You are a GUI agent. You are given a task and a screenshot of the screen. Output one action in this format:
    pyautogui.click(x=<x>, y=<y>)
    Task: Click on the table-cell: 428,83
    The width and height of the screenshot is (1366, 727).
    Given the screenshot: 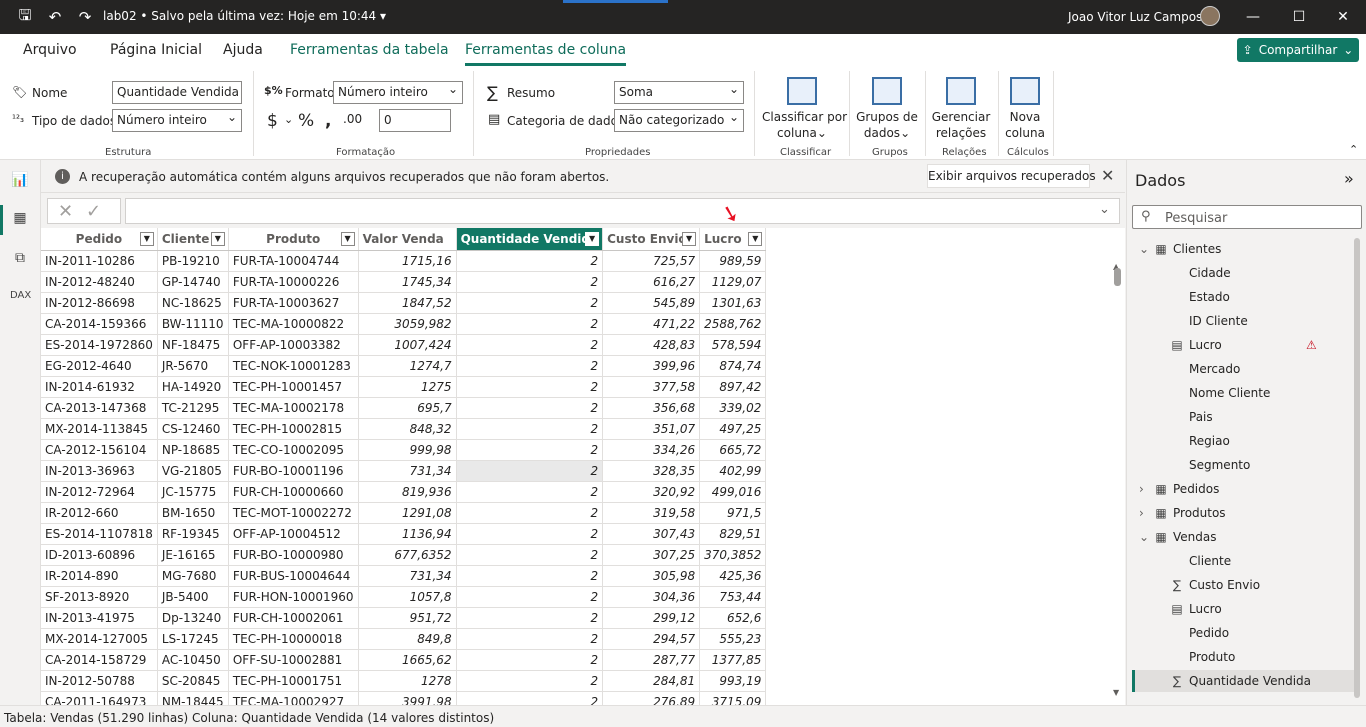 What is the action you would take?
    pyautogui.click(x=651, y=345)
    